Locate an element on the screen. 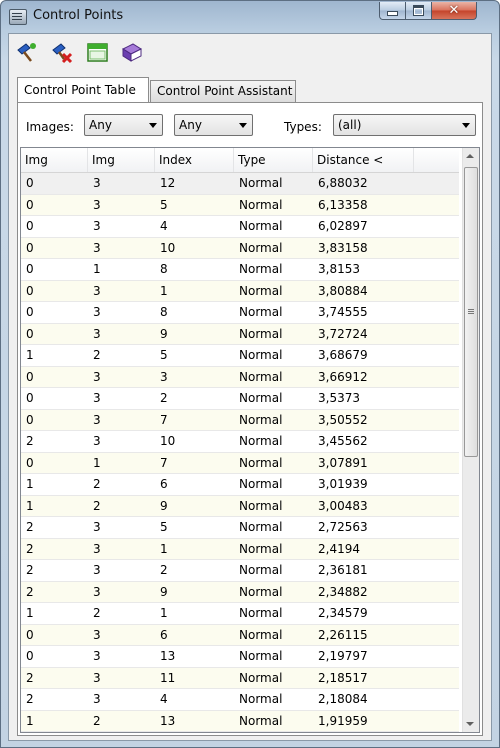 Image resolution: width=500 pixels, height=748 pixels. tab-control-point-assistant: Control Point Assistant is located at coordinates (223, 91).